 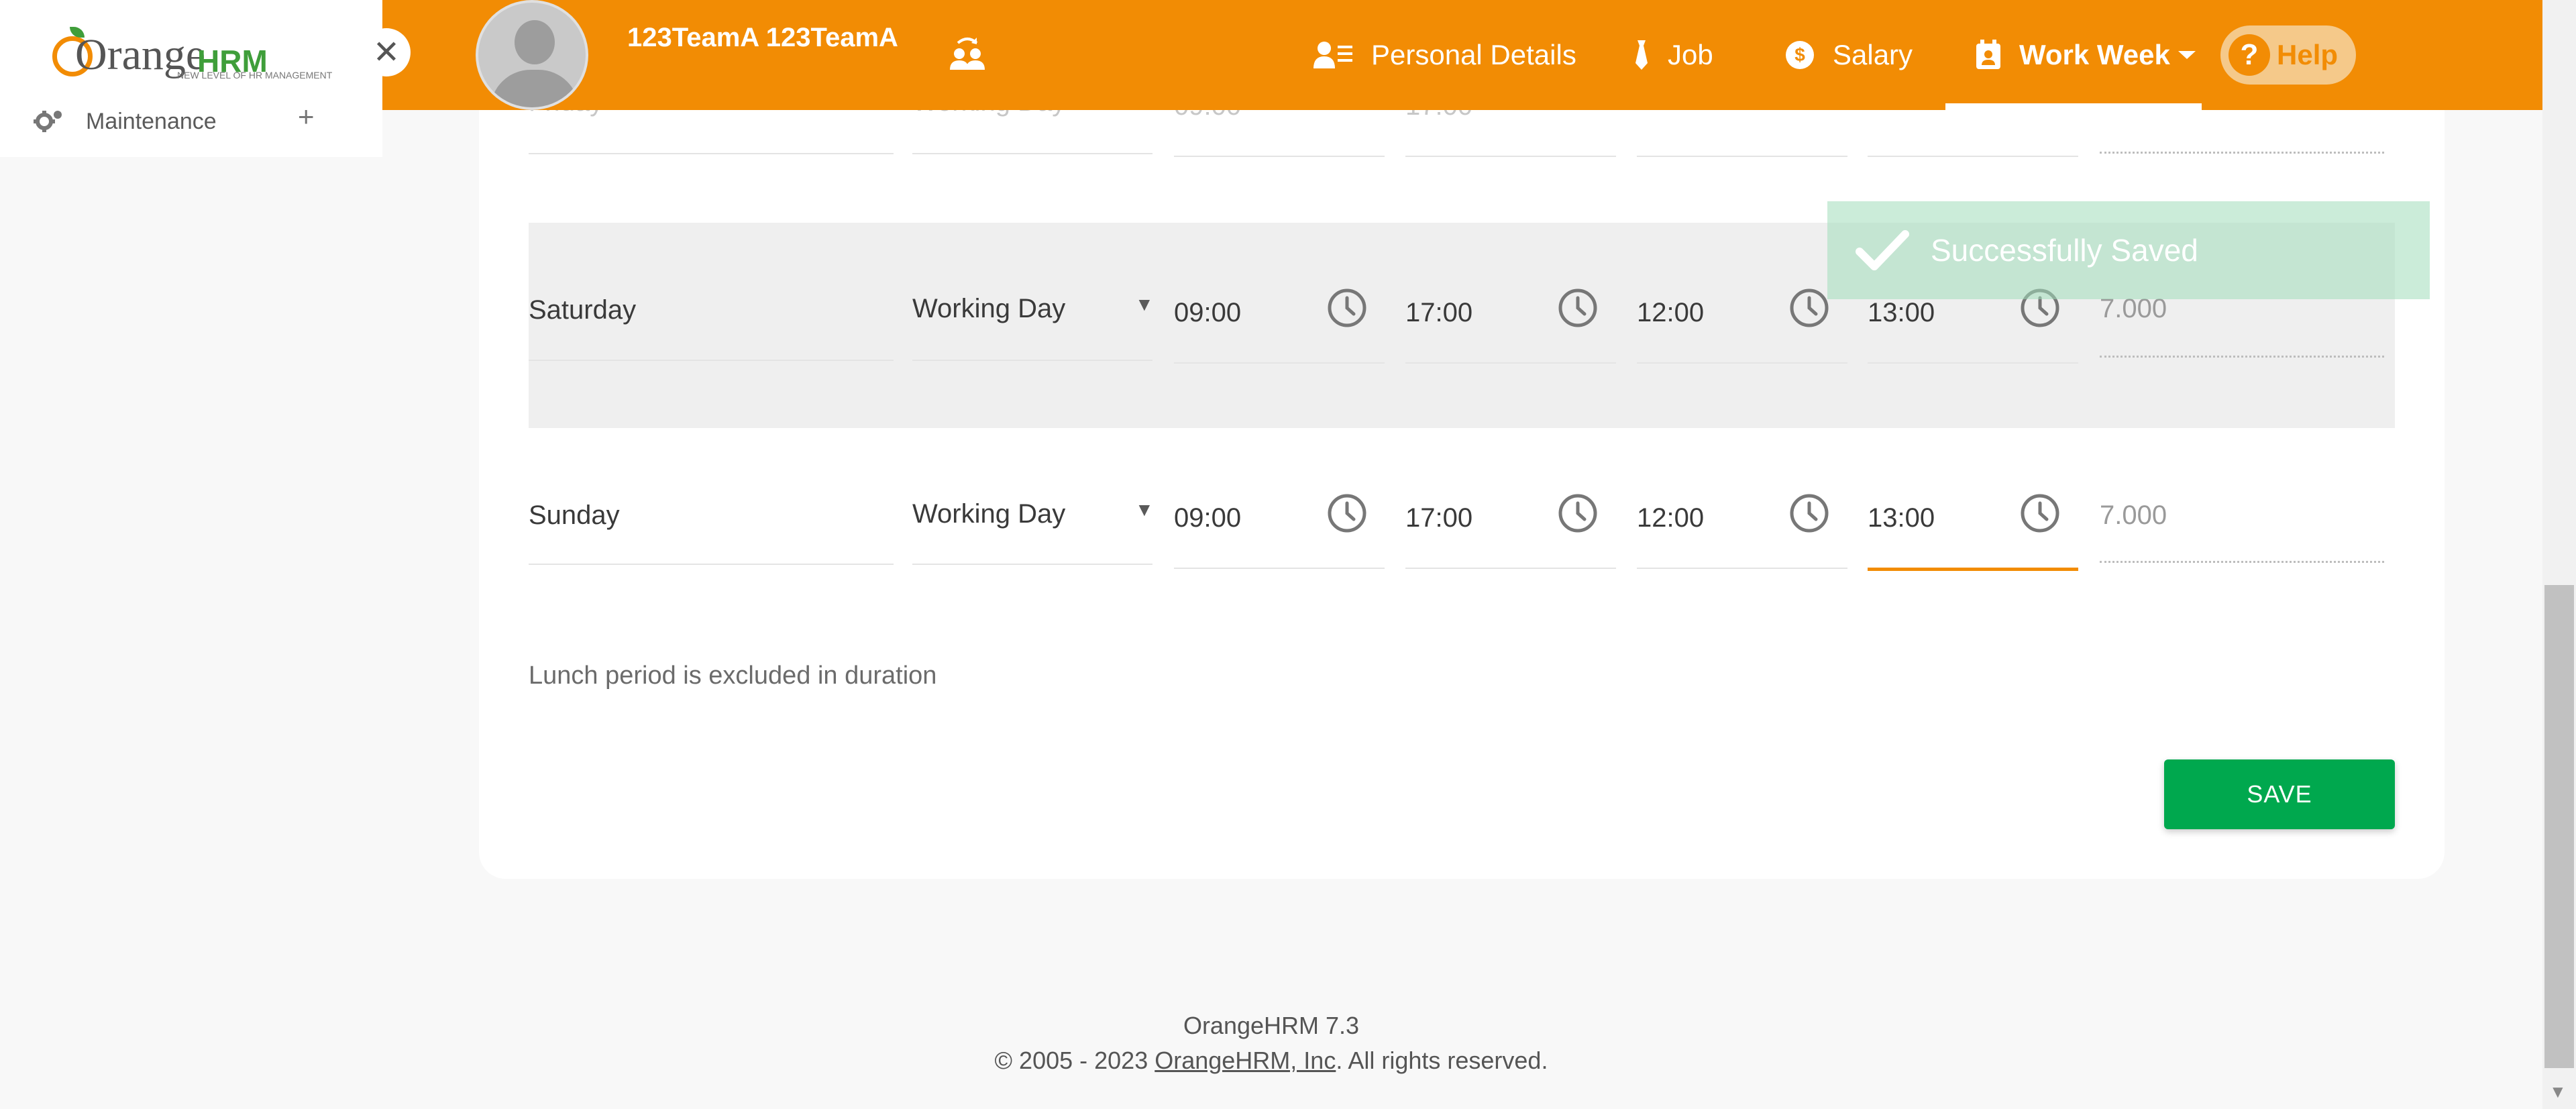 What do you see at coordinates (1510, 568) in the screenshot?
I see `sunday-end-underline` at bounding box center [1510, 568].